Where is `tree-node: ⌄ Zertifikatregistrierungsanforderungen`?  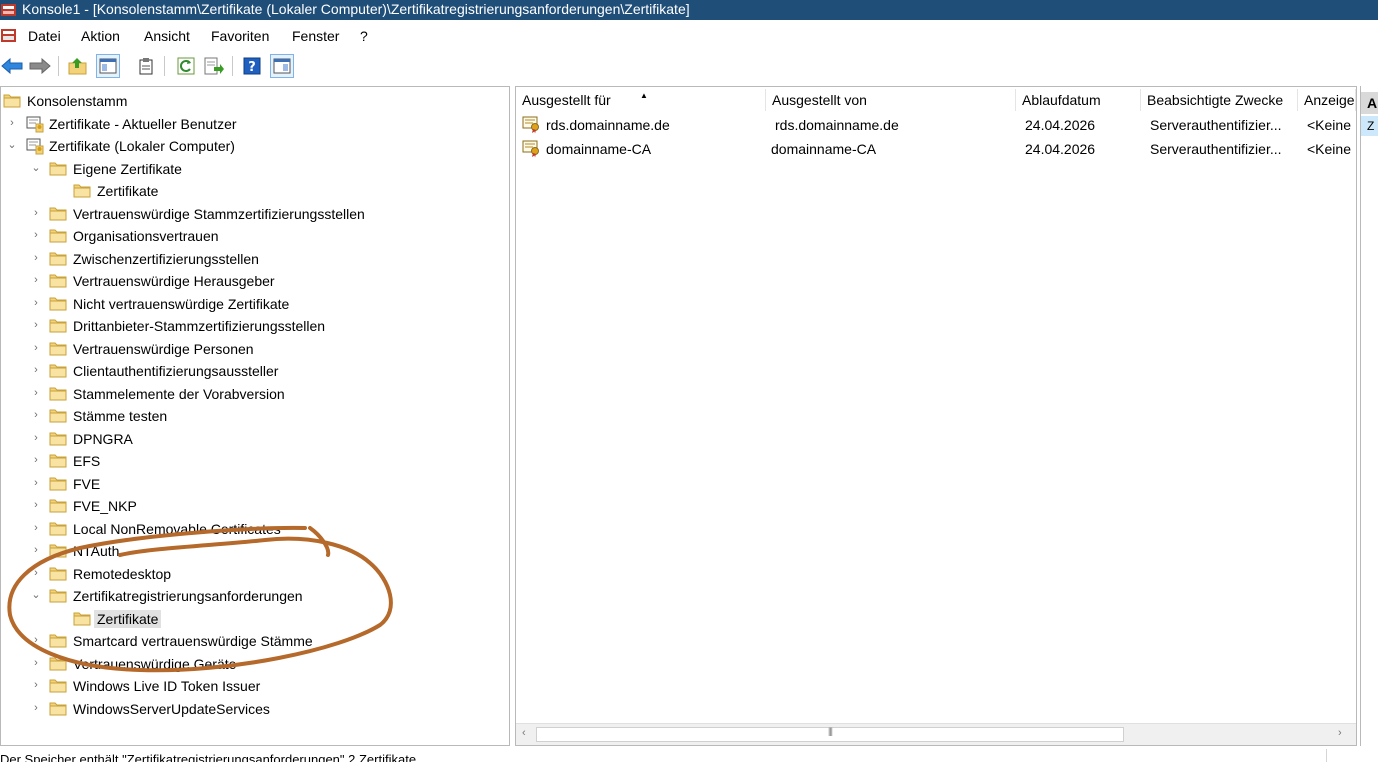
tree-node: ⌄ Zertifikatregistrierungsanforderungen is located at coordinates (253, 596).